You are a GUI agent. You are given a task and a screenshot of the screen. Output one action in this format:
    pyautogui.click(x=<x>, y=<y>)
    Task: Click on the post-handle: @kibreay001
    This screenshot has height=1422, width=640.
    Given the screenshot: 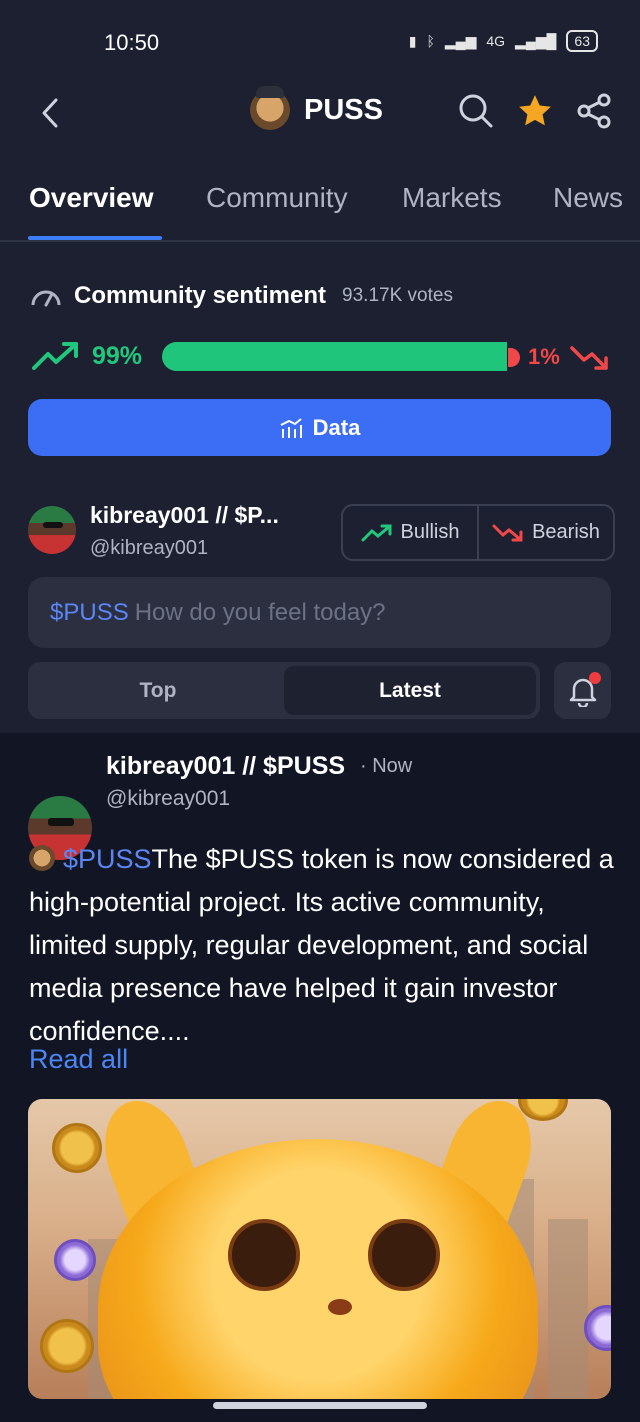 What is the action you would take?
    pyautogui.click(x=168, y=798)
    